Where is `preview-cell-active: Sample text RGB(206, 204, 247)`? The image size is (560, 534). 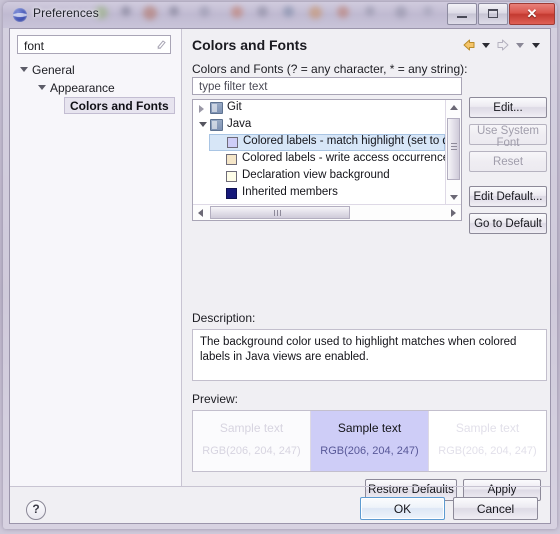
preview-cell-active: Sample text RGB(206, 204, 247) is located at coordinates (370, 441).